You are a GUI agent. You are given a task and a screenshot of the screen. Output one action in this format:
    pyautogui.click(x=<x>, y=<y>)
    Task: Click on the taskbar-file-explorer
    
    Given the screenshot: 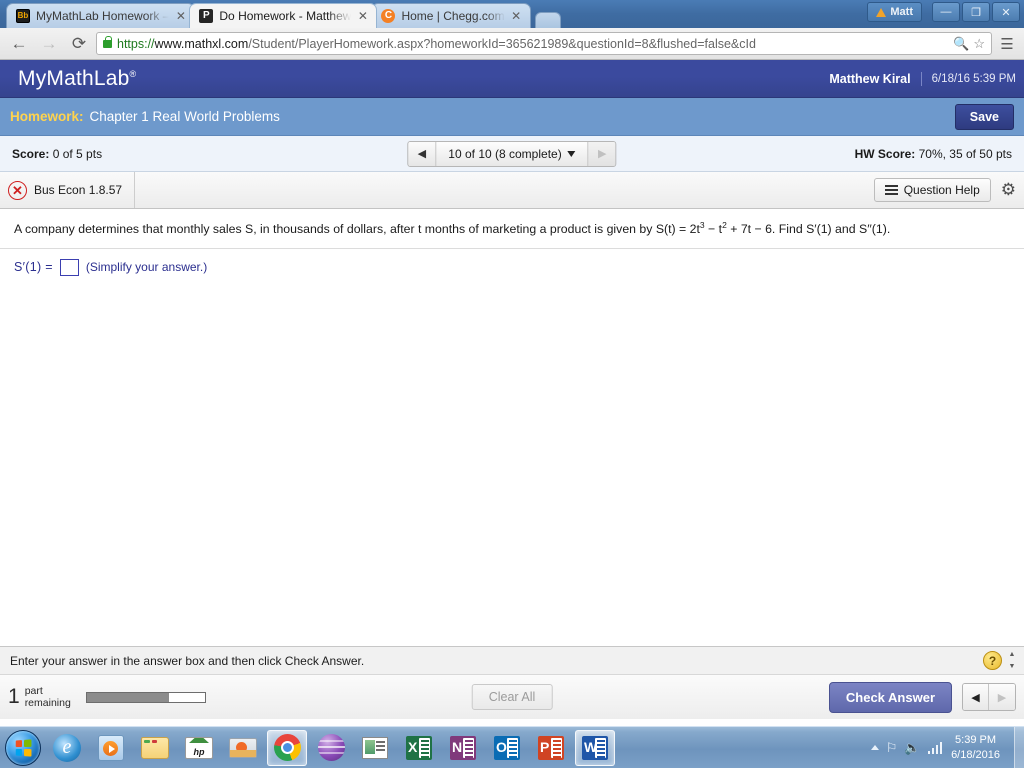 What is the action you would take?
    pyautogui.click(x=155, y=748)
    